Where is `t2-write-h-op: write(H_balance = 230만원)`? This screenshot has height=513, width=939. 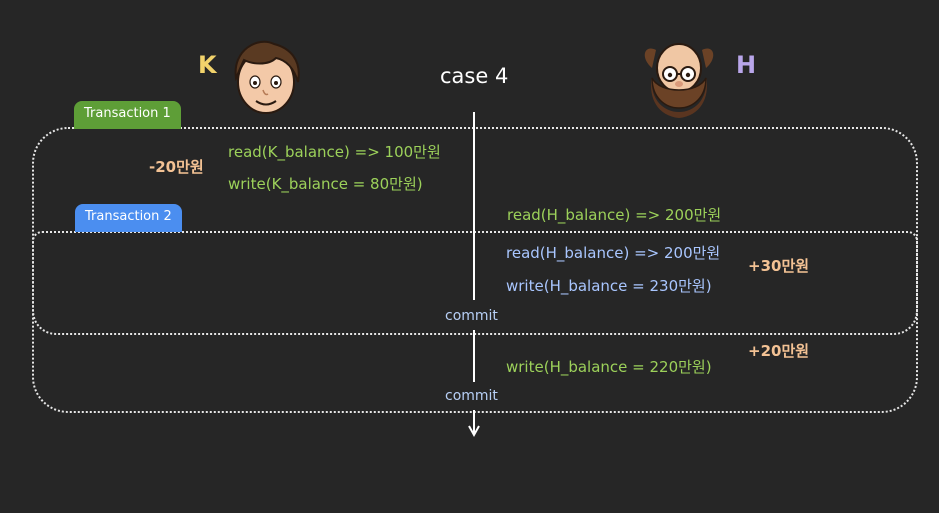
t2-write-h-op: write(H_balance = 230만원) is located at coordinates (609, 286).